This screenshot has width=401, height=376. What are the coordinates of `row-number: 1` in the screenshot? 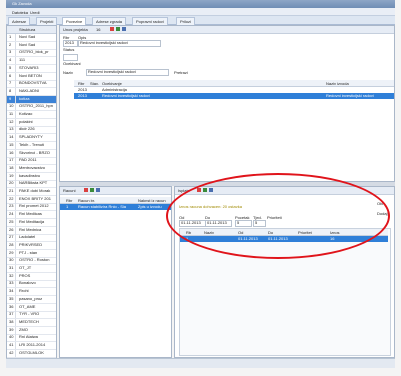 It's located at (12, 37).